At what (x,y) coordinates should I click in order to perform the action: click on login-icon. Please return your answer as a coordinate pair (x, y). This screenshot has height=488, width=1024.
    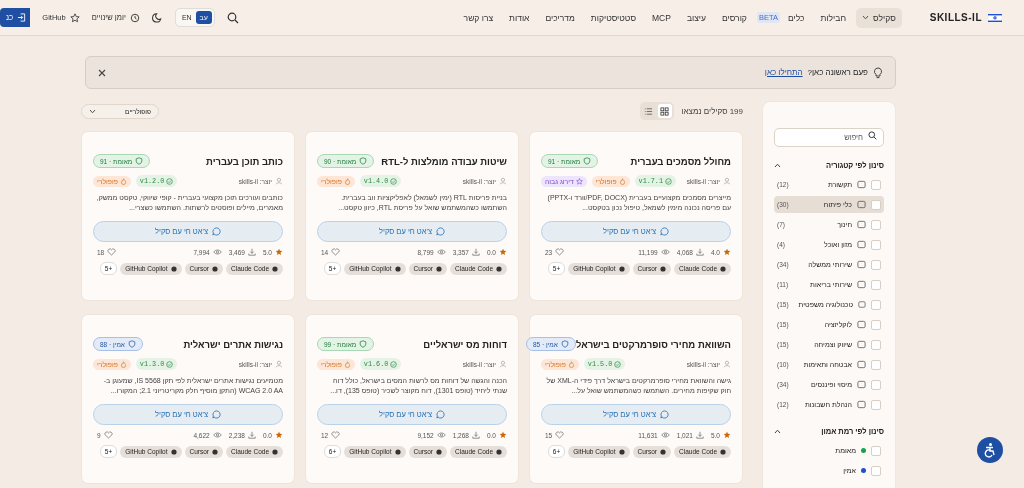
    Looking at the image, I should click on (22, 17).